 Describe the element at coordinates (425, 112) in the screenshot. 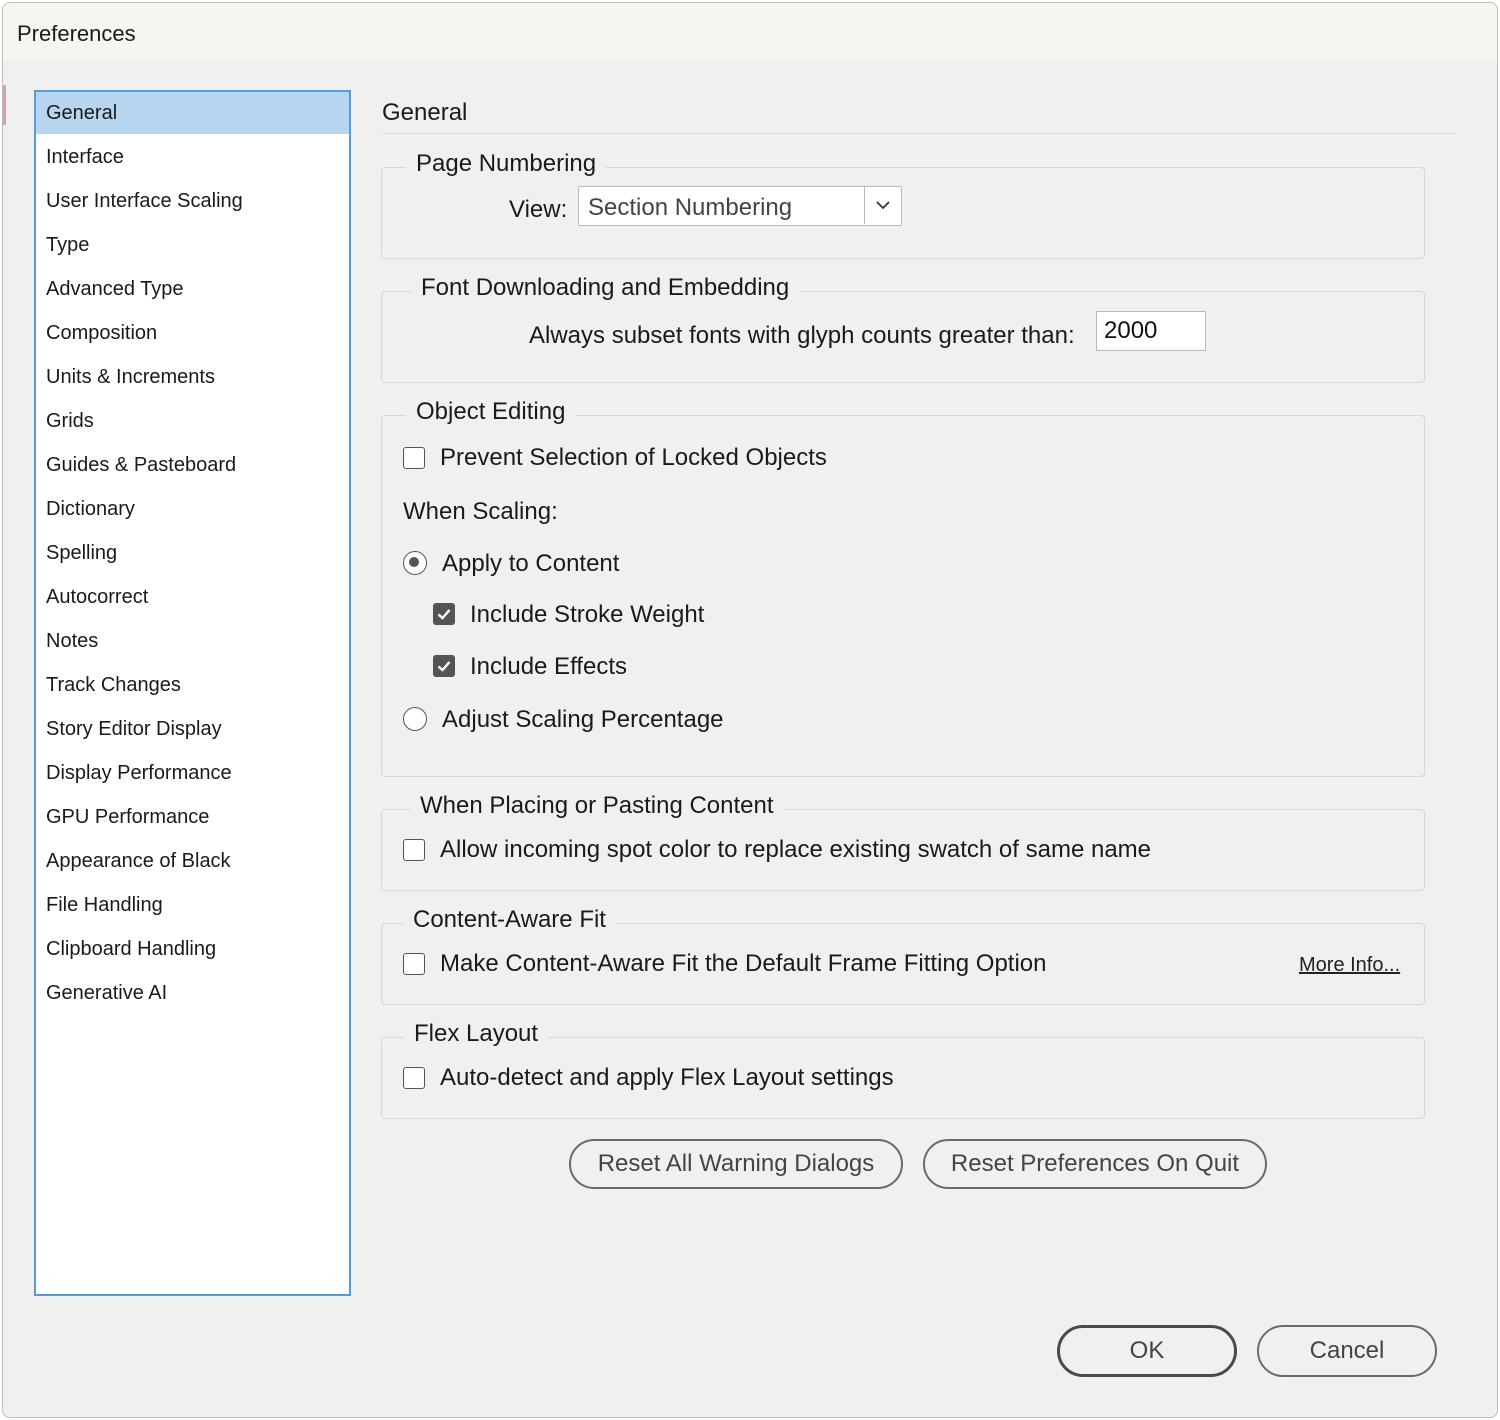

I see `section-heading: General` at that location.